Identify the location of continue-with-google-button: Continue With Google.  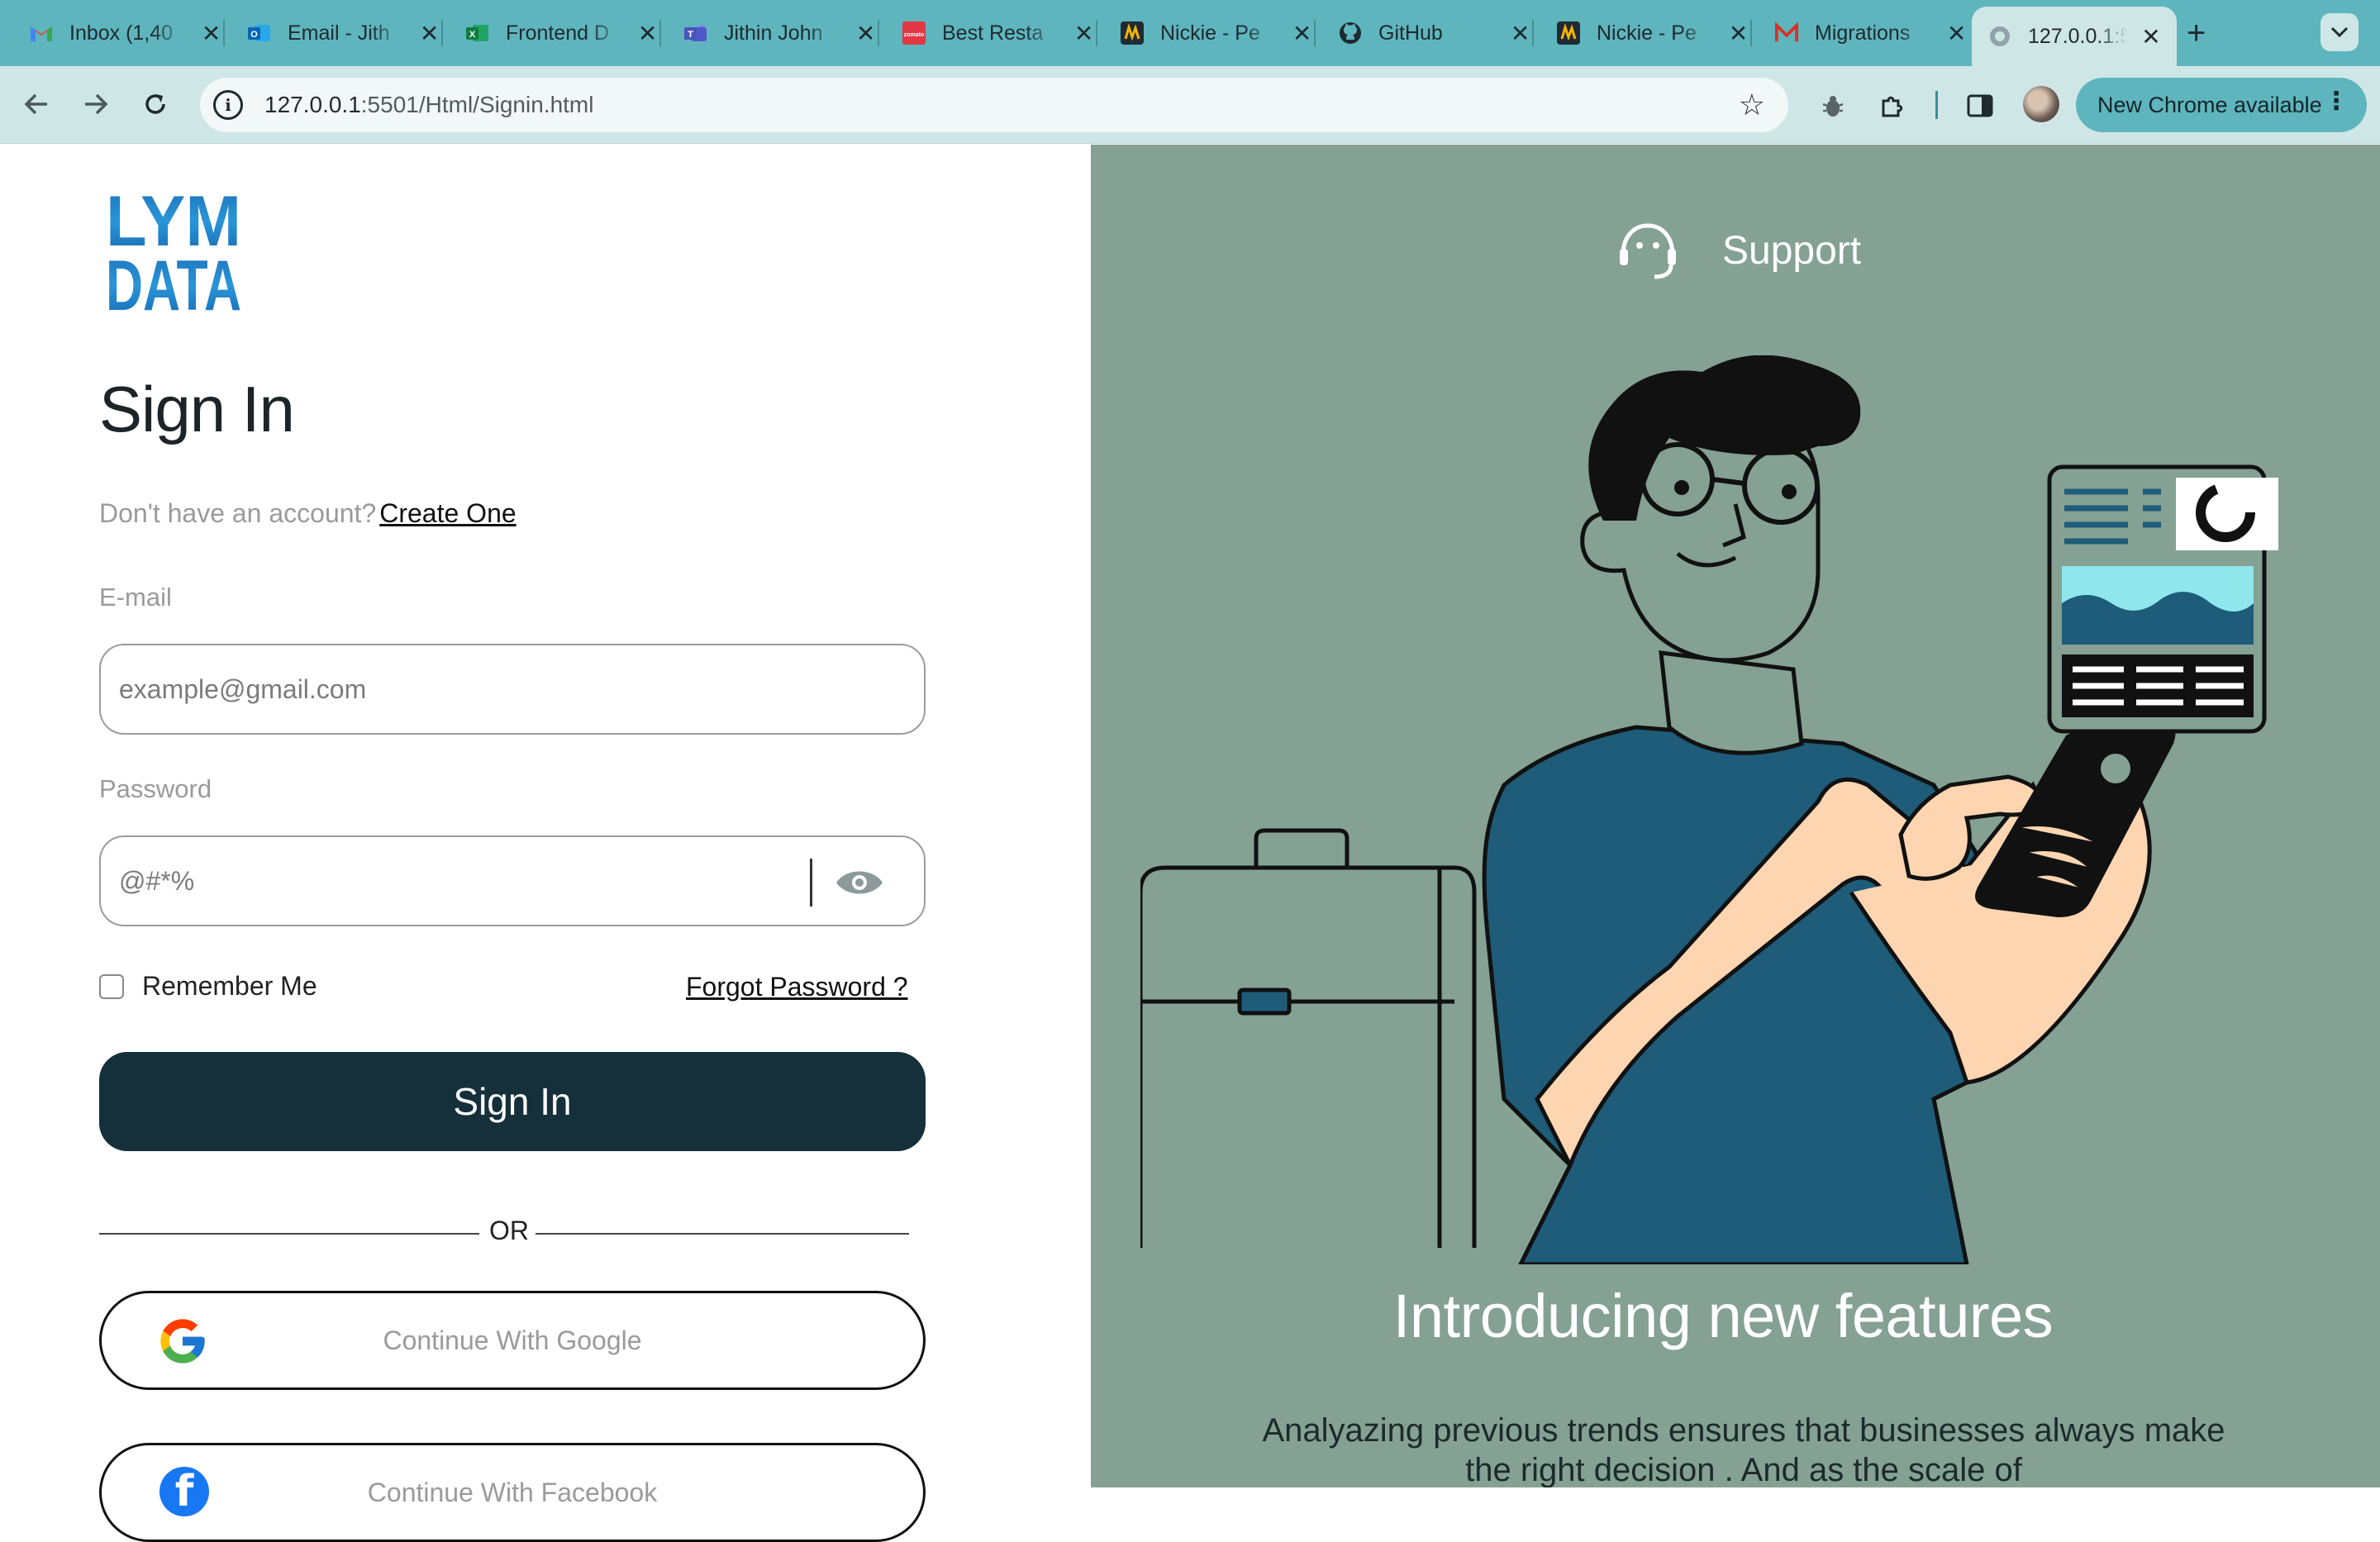
(512, 1340).